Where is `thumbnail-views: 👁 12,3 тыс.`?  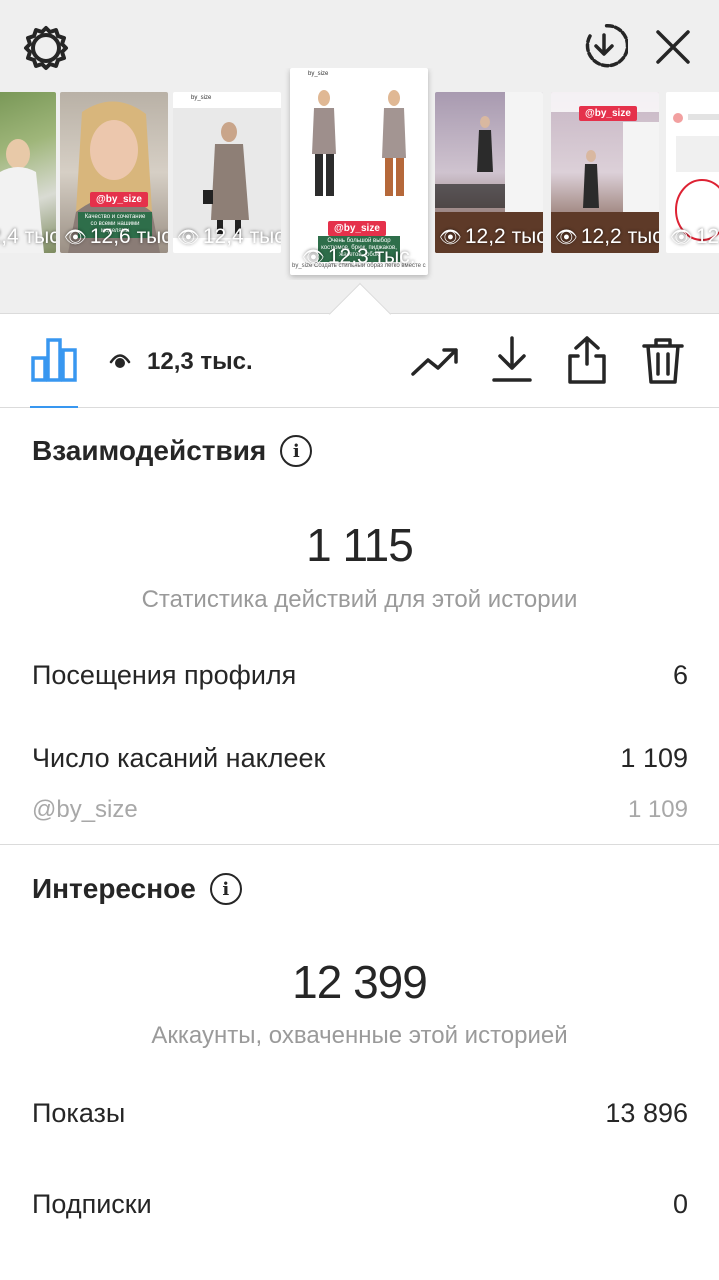
thumbnail-views: 👁 12,3 тыс. is located at coordinates (359, 257).